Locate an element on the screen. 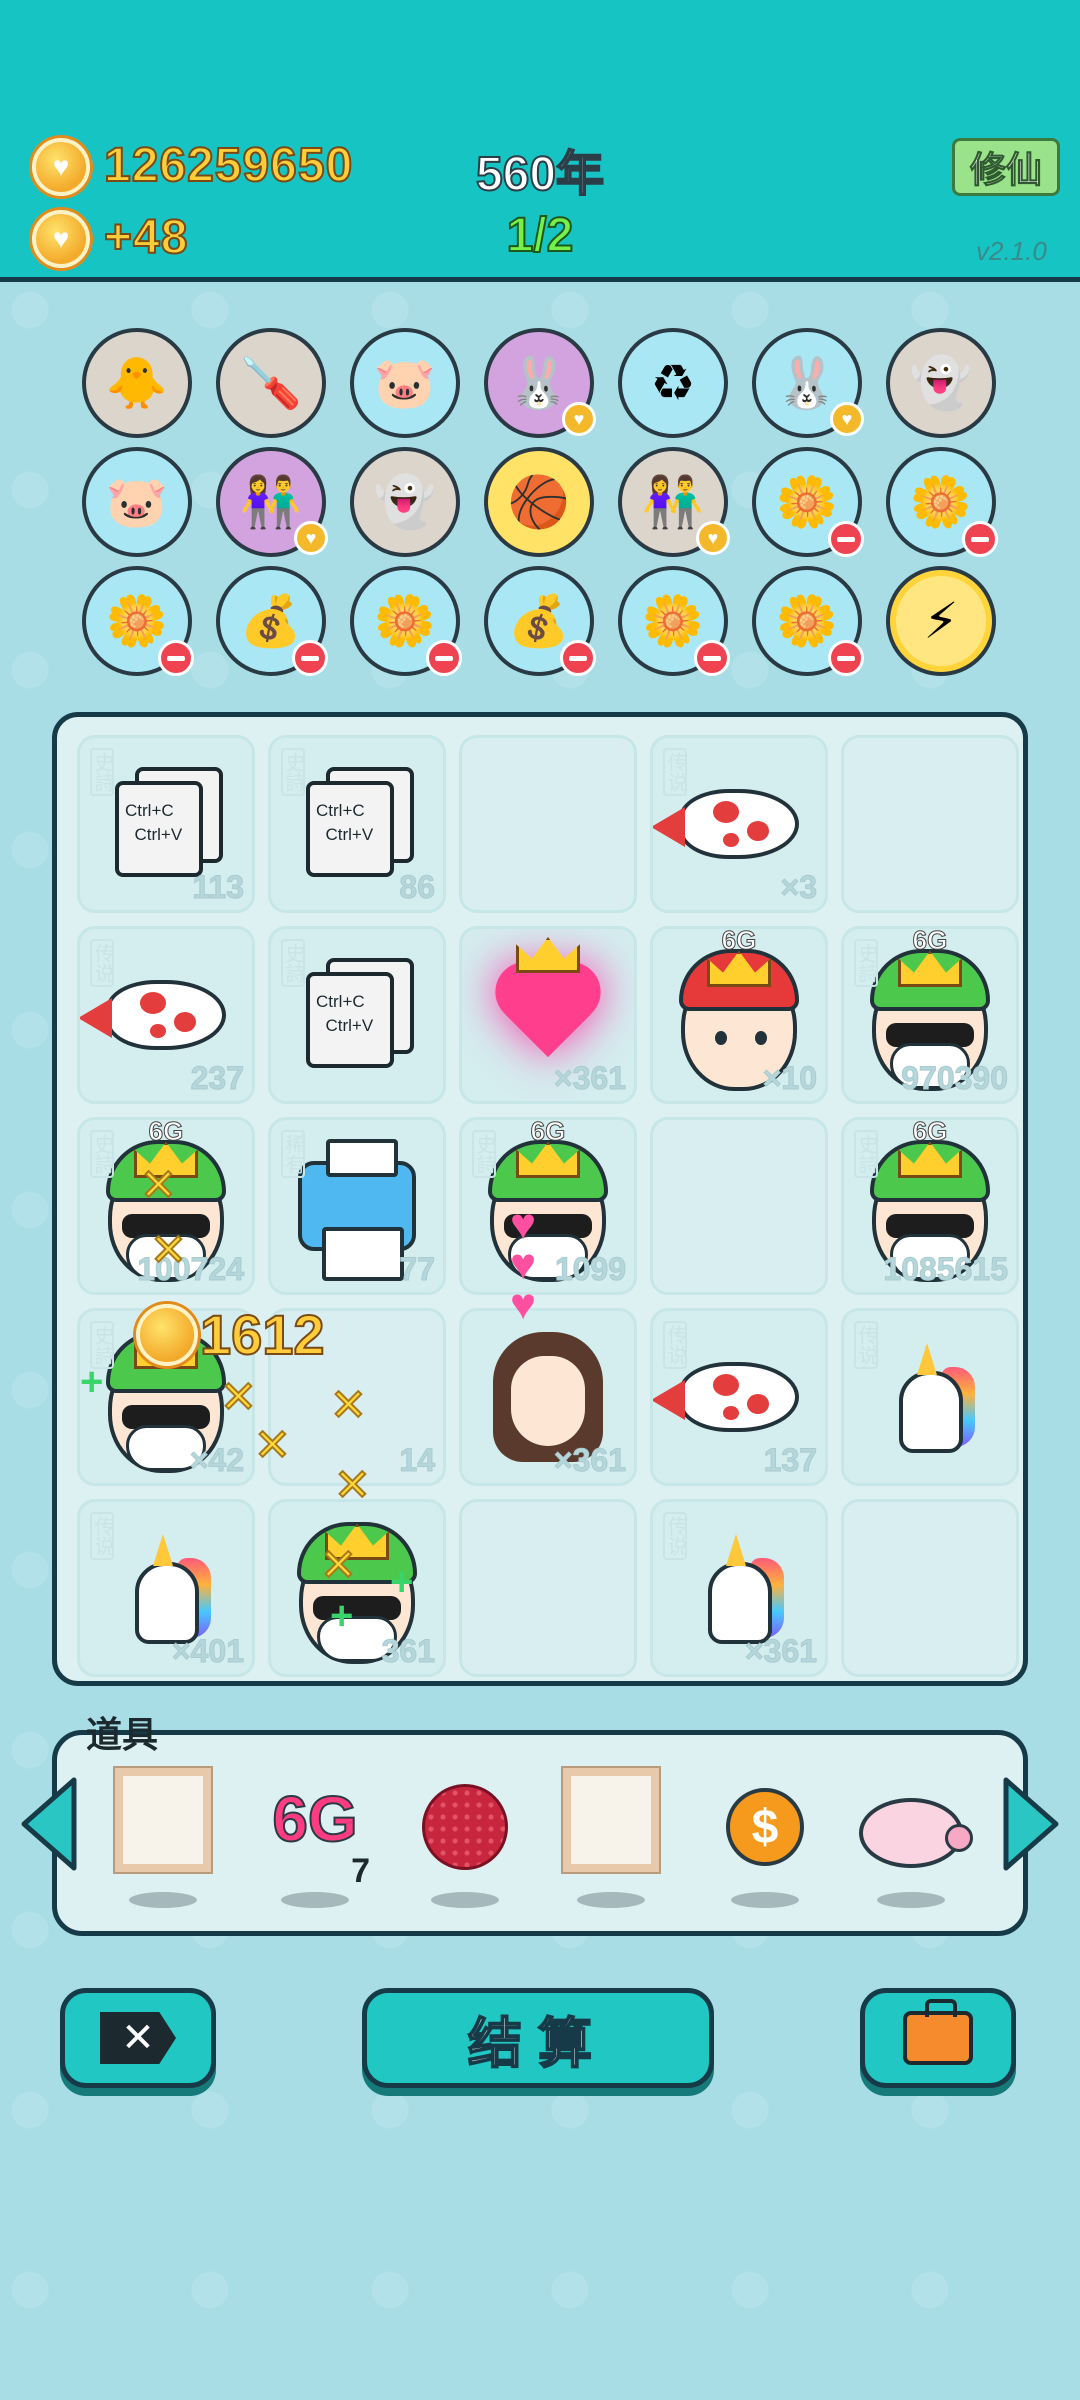 Image resolution: width=1080 pixels, height=2400 pixels. dollar-coin-icon: $ is located at coordinates (765, 1827).